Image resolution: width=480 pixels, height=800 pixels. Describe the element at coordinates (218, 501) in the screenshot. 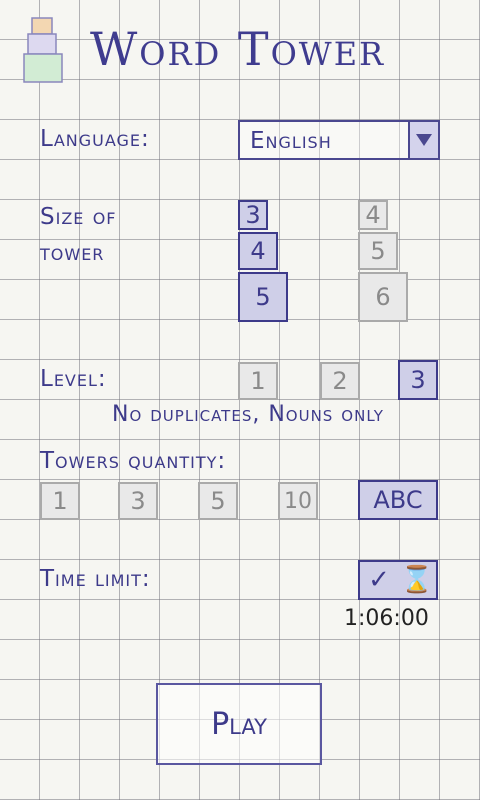

I see `towers-option-5: 5` at that location.